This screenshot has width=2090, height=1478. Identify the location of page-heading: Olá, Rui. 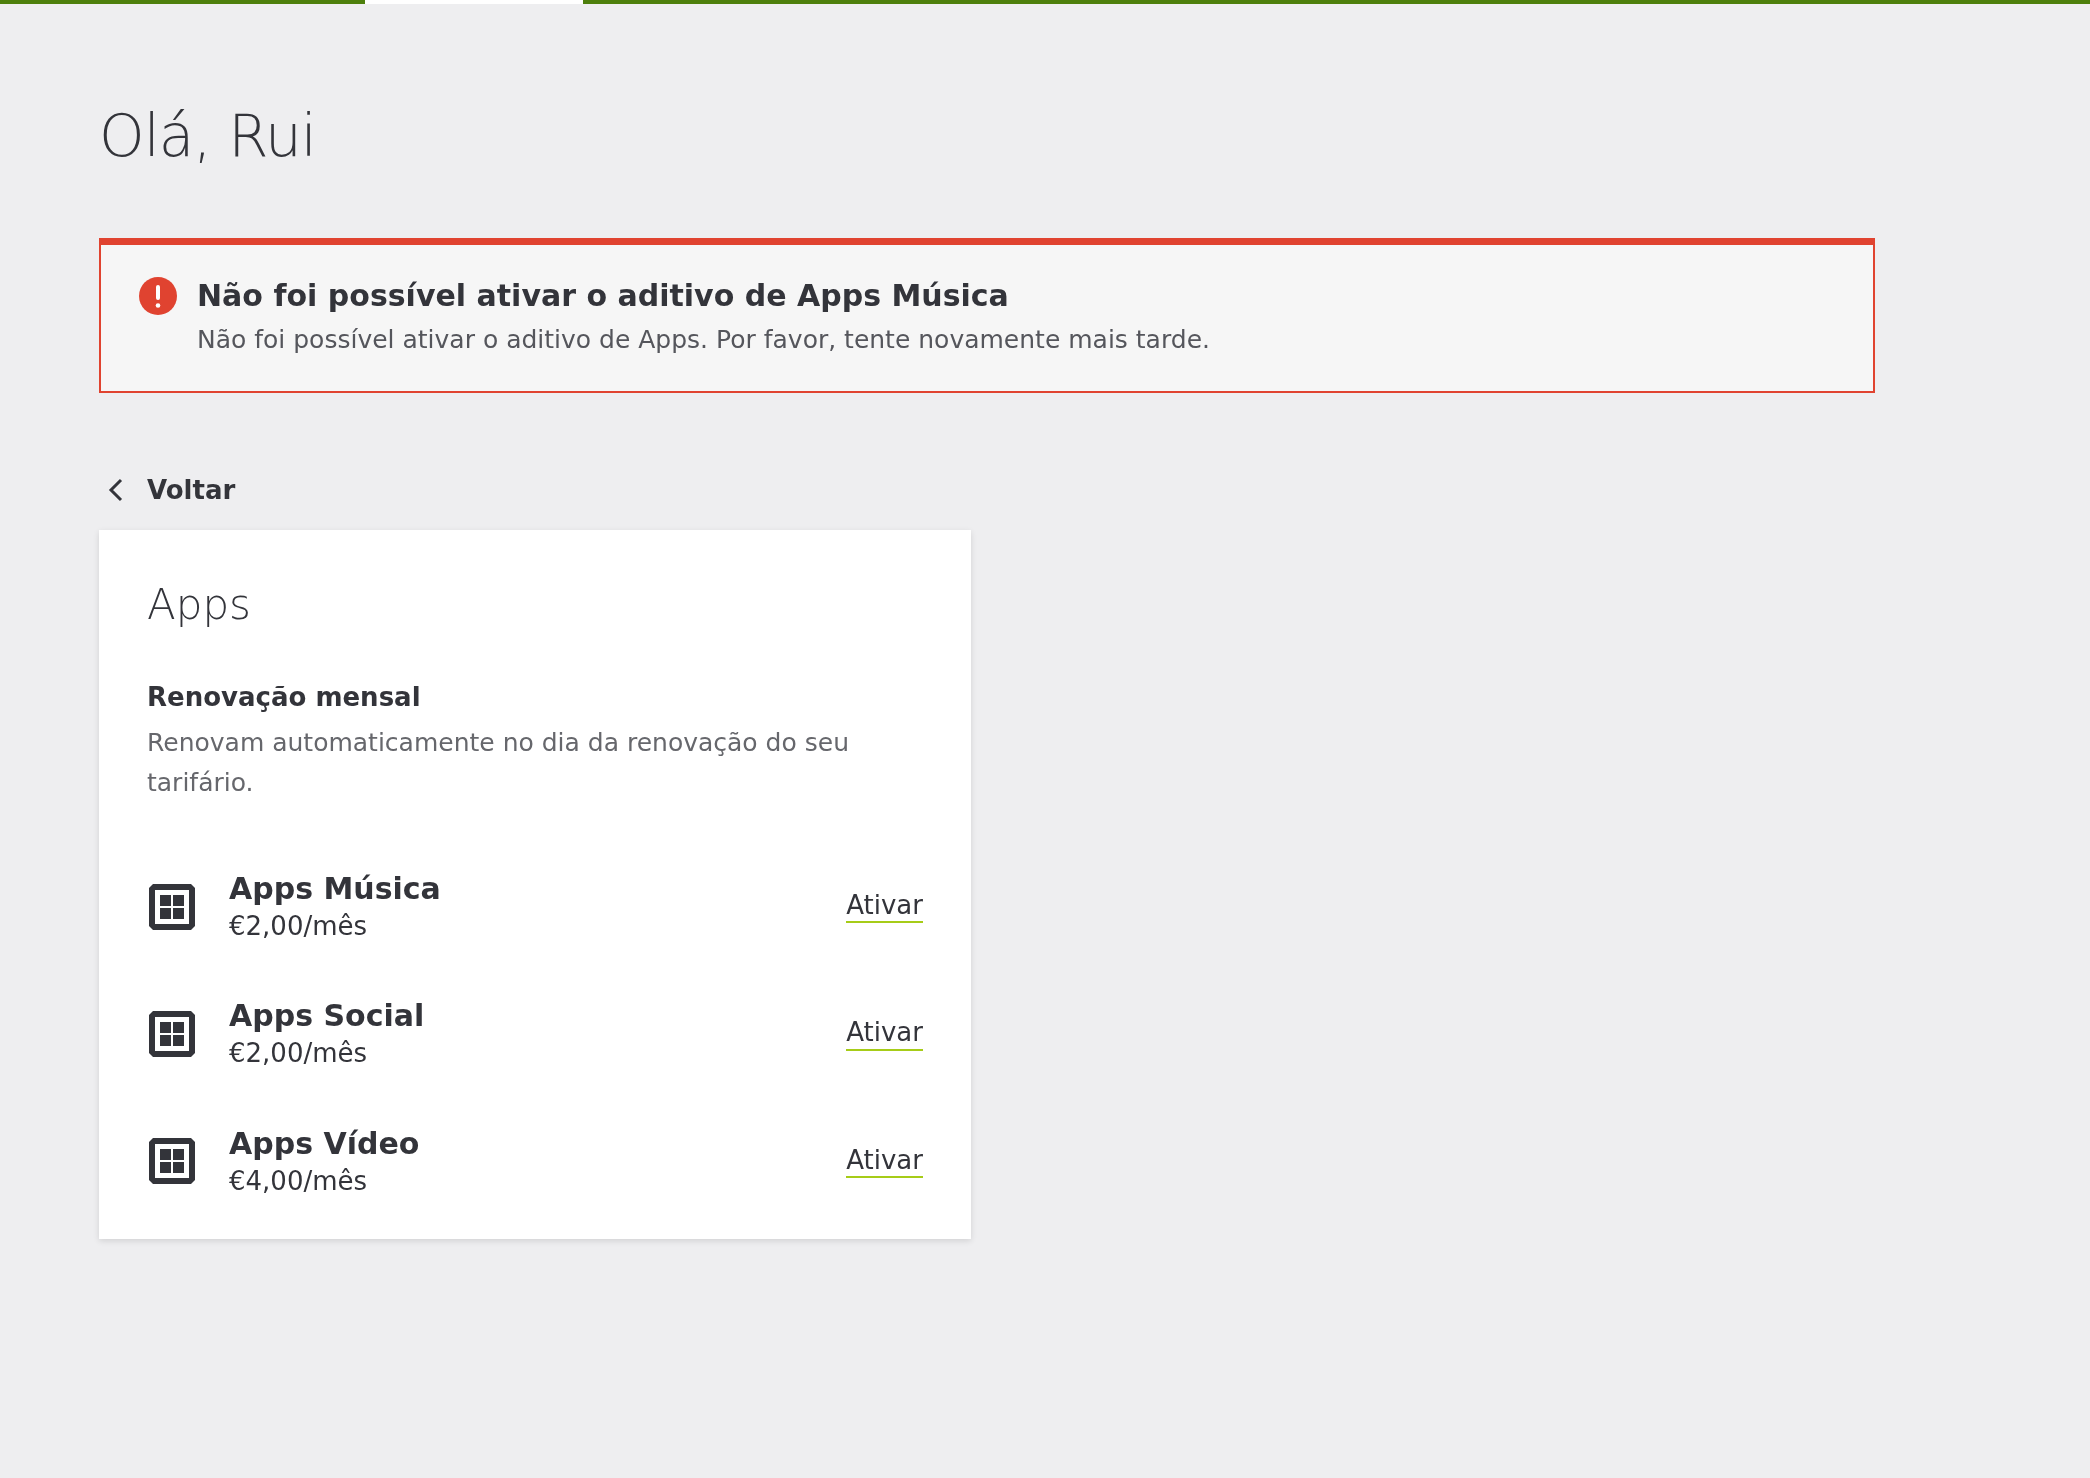
(208, 137).